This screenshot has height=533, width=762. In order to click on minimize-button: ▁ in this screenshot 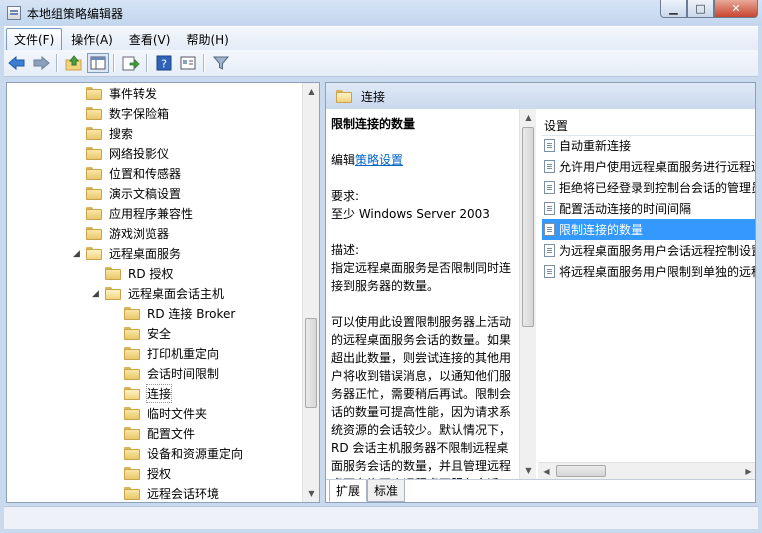, I will do `click(673, 9)`.